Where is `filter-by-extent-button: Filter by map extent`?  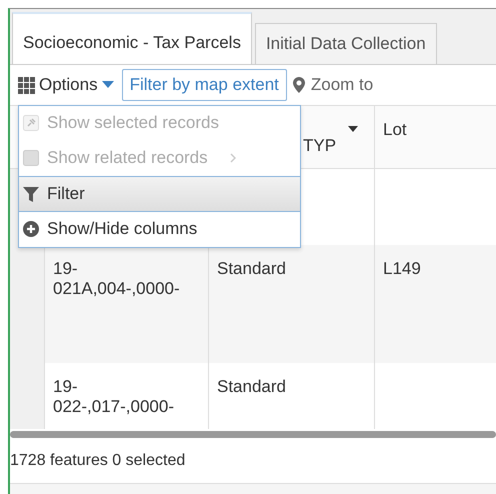
filter-by-extent-button: Filter by map extent is located at coordinates (204, 85).